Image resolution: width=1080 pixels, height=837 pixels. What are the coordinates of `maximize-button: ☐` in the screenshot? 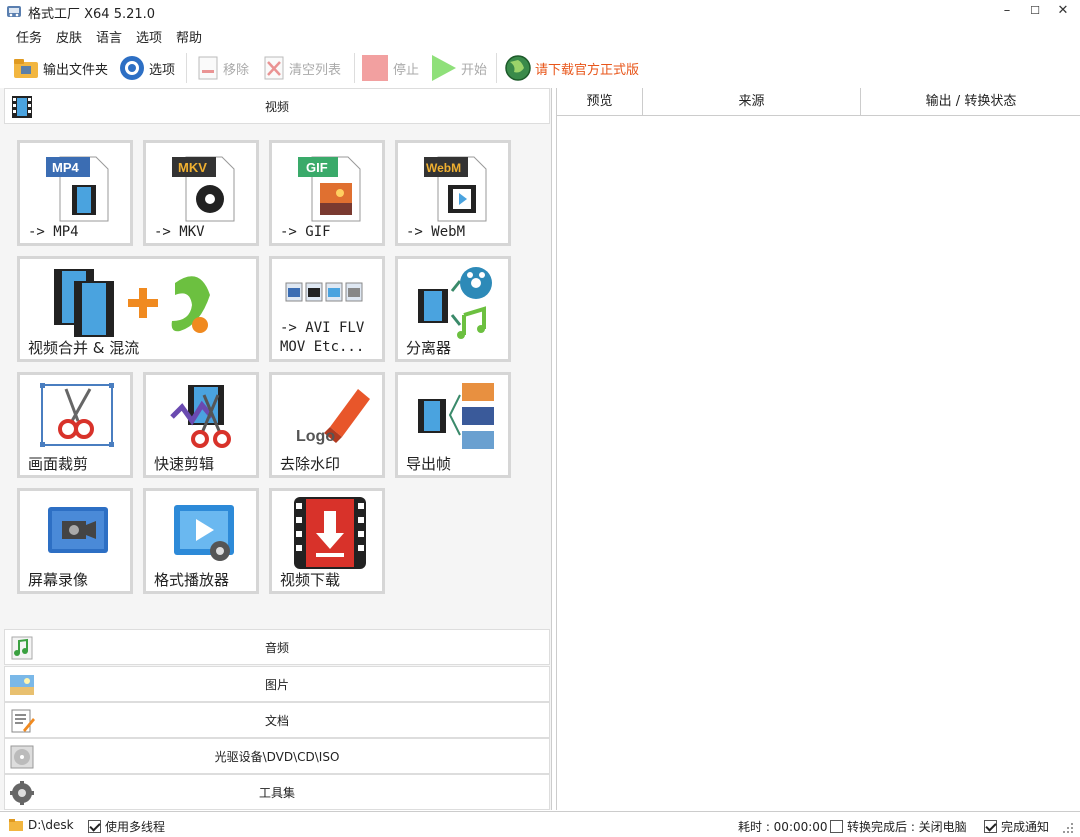 It's located at (1035, 11).